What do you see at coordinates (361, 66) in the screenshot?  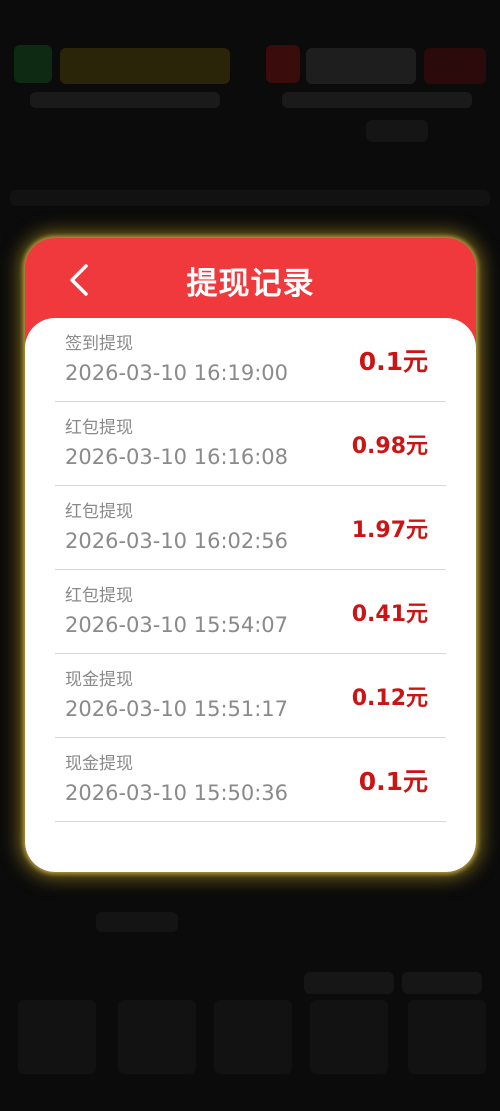 I see `bg-banner-mid` at bounding box center [361, 66].